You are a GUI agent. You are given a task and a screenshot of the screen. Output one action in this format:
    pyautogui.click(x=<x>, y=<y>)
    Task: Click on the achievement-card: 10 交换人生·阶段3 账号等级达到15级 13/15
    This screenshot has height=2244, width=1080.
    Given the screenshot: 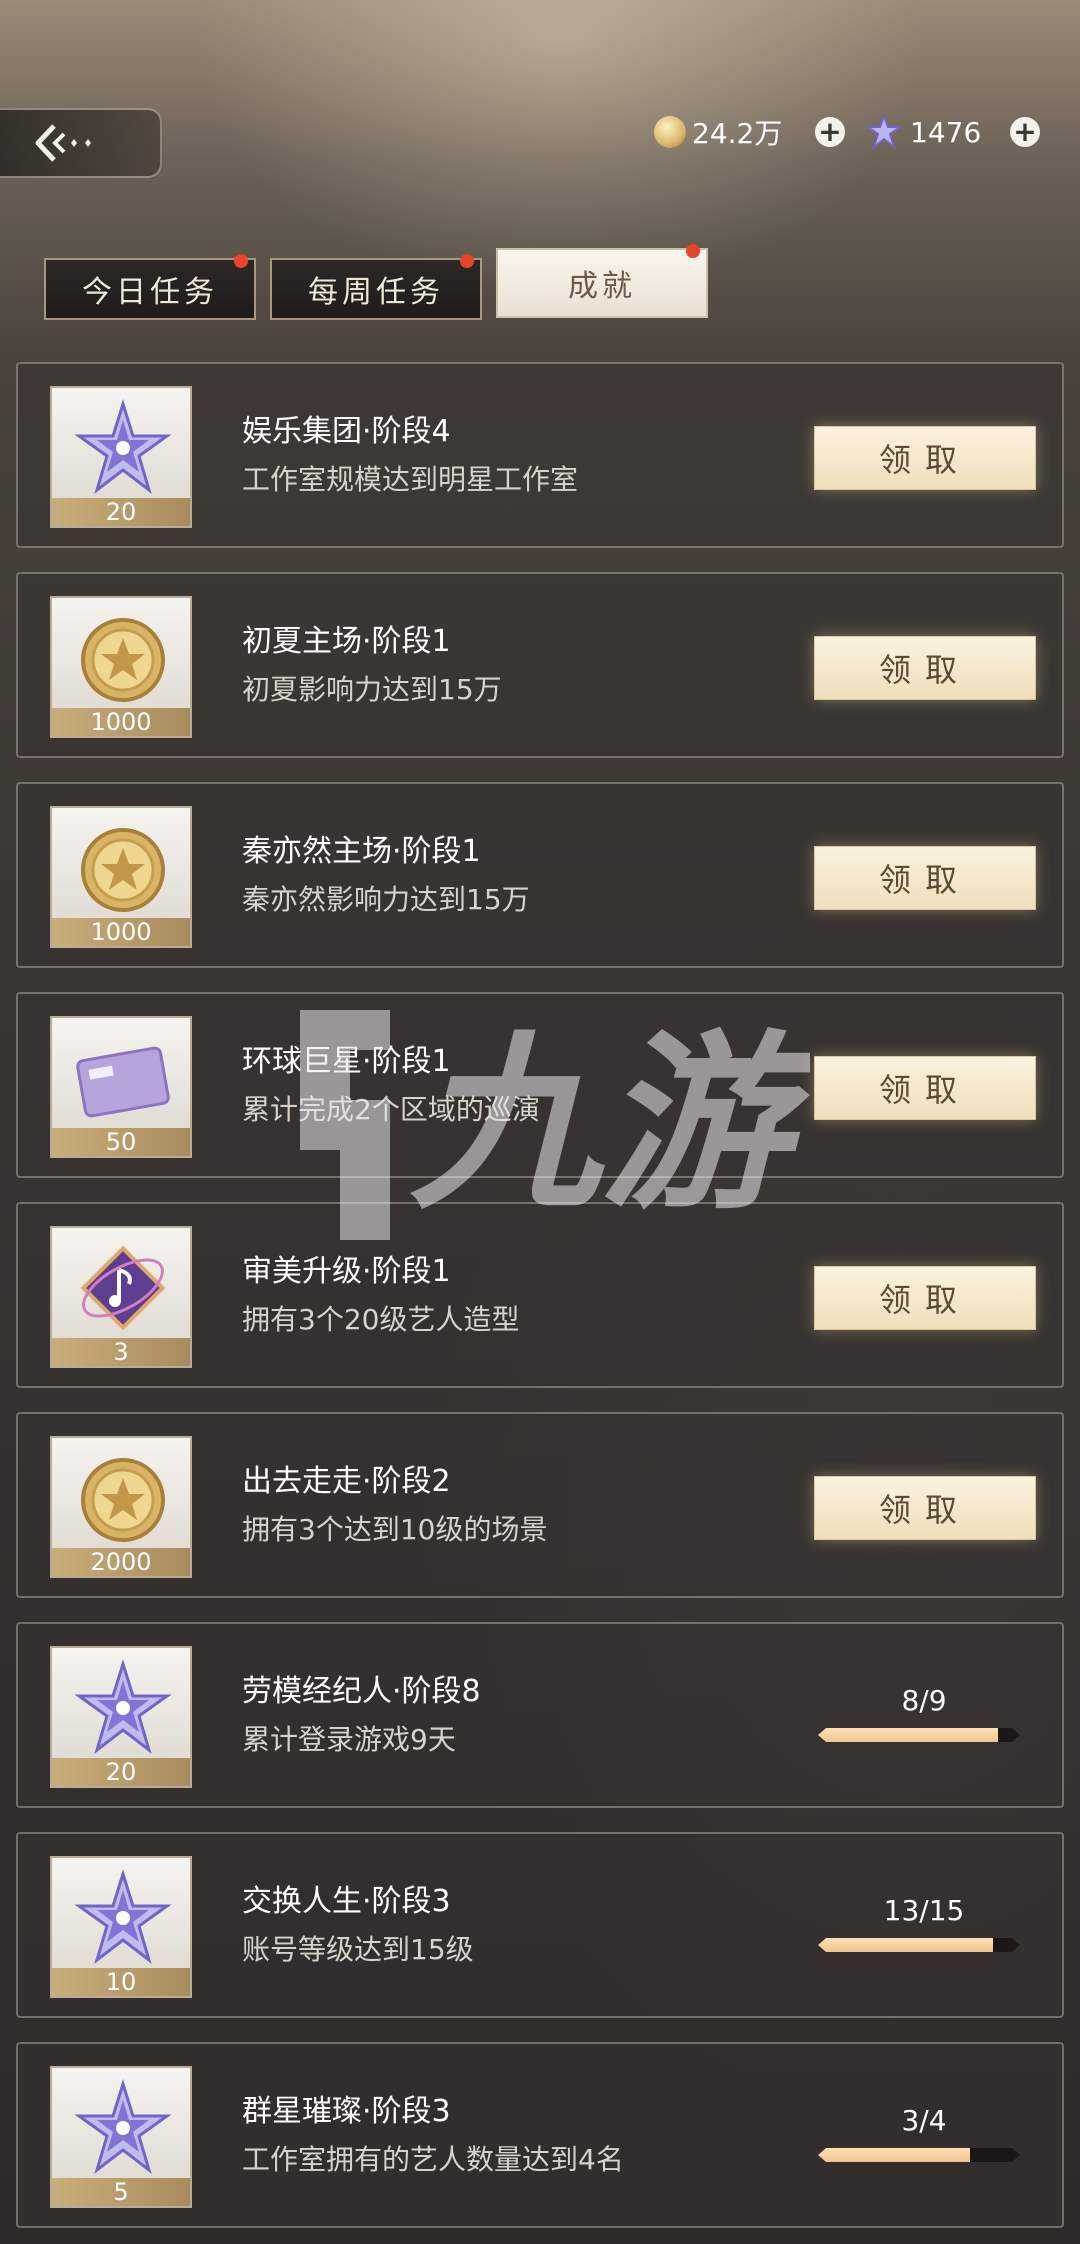 What is the action you would take?
    pyautogui.click(x=540, y=1925)
    